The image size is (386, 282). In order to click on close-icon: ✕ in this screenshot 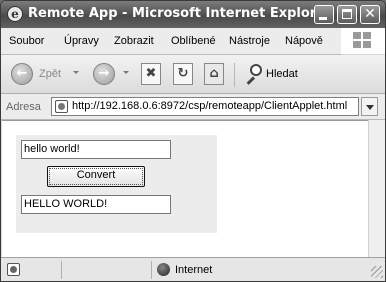, I will do `click(370, 14)`.